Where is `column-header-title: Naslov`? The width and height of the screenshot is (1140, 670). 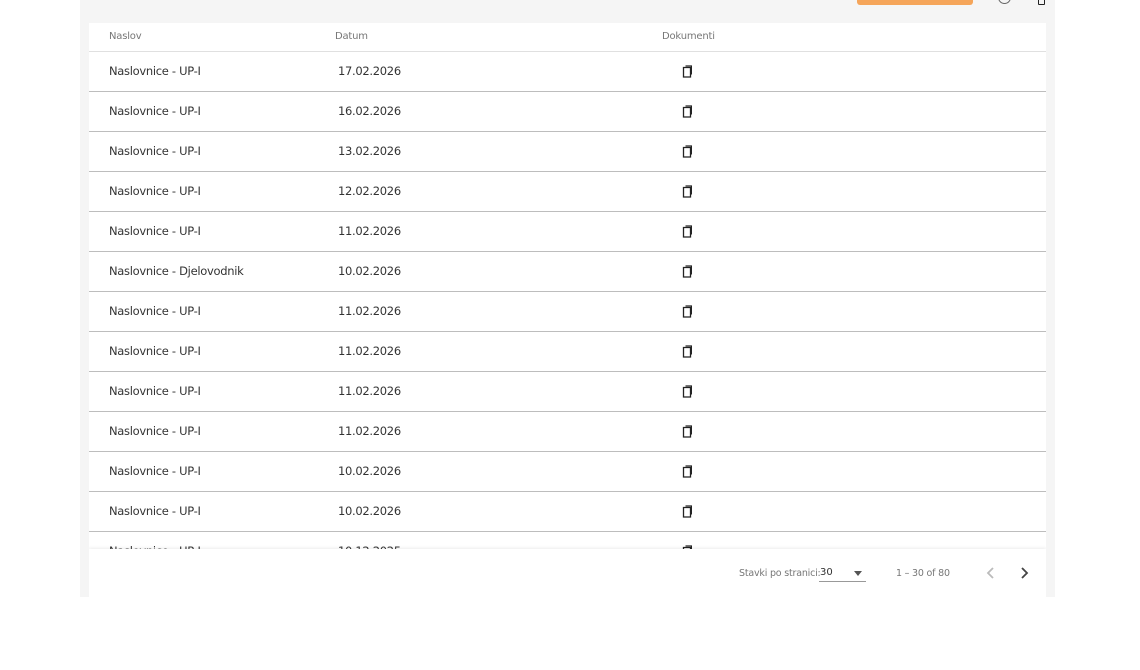 column-header-title: Naslov is located at coordinates (125, 36).